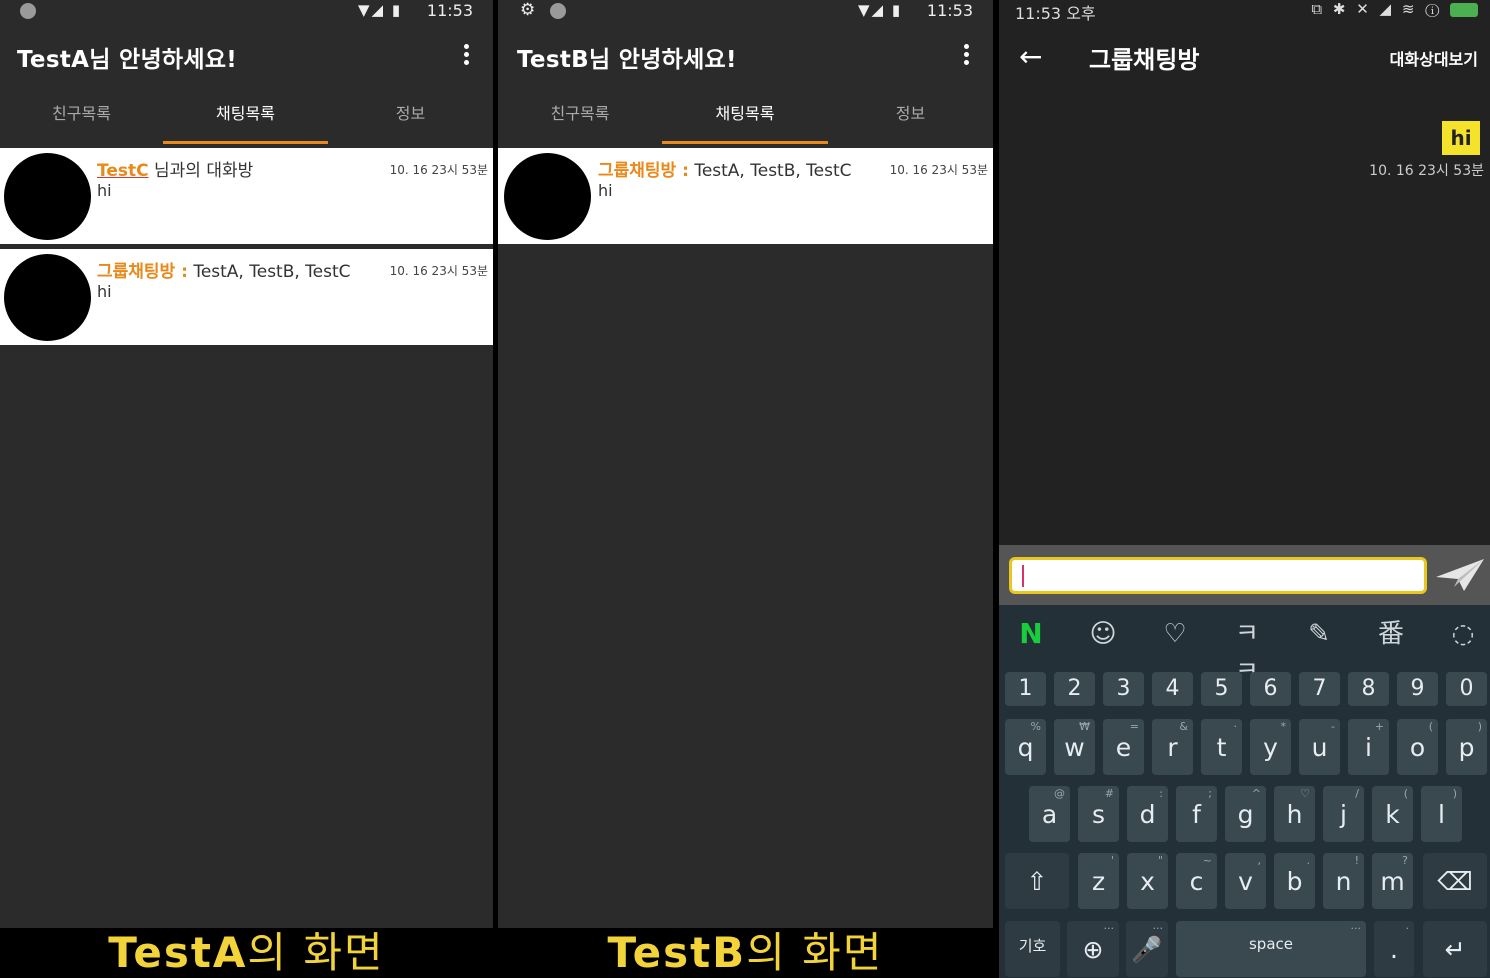 The width and height of the screenshot is (1490, 978). I want to click on space-key: ··· space, so click(1271, 949).